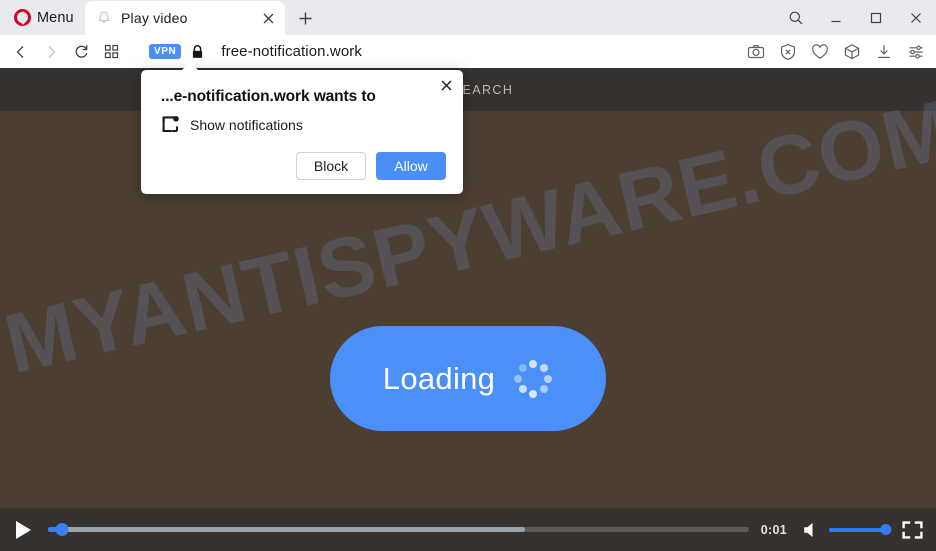 The height and width of the screenshot is (551, 936). What do you see at coordinates (268, 96) in the screenshot?
I see `dialog-title: ...e-notification.work wants to` at bounding box center [268, 96].